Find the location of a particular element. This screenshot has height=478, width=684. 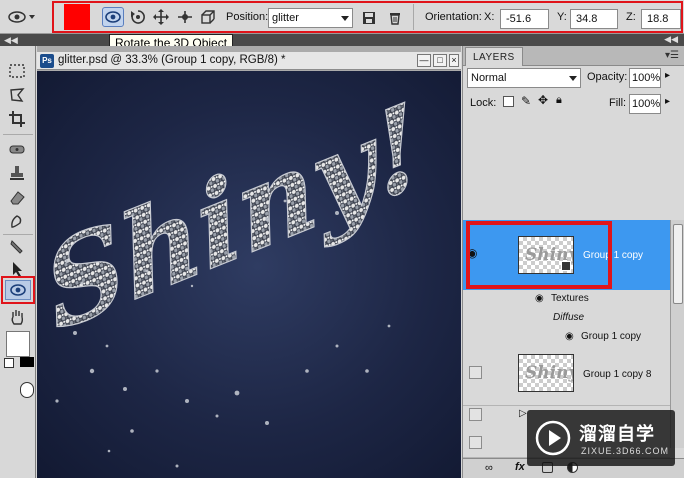

fx-icon: fx is located at coordinates (520, 467).